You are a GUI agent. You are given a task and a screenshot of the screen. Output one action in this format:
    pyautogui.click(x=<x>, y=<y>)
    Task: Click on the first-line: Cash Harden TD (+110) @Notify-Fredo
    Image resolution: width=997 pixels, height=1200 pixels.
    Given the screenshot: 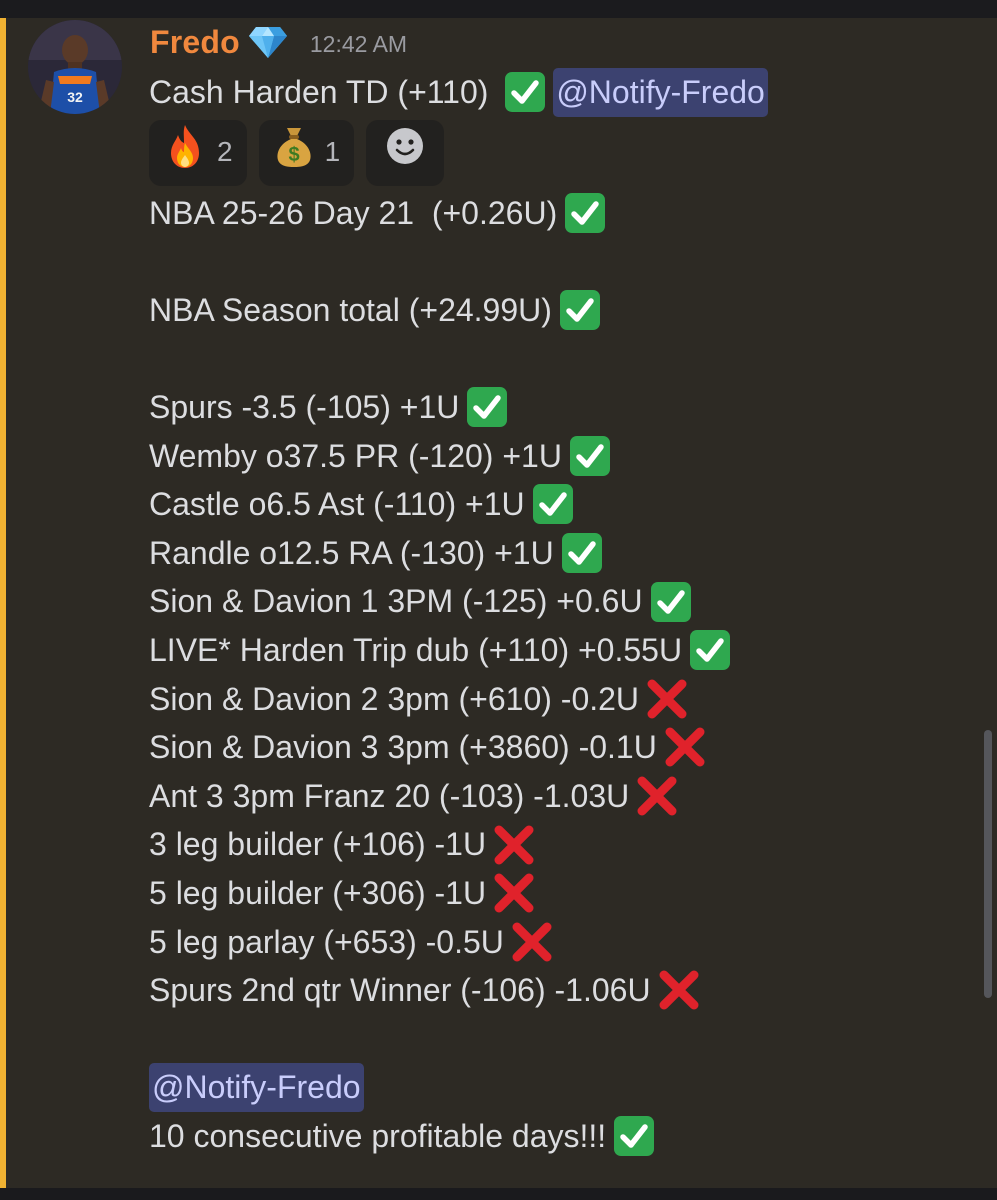 What is the action you would take?
    pyautogui.click(x=559, y=92)
    